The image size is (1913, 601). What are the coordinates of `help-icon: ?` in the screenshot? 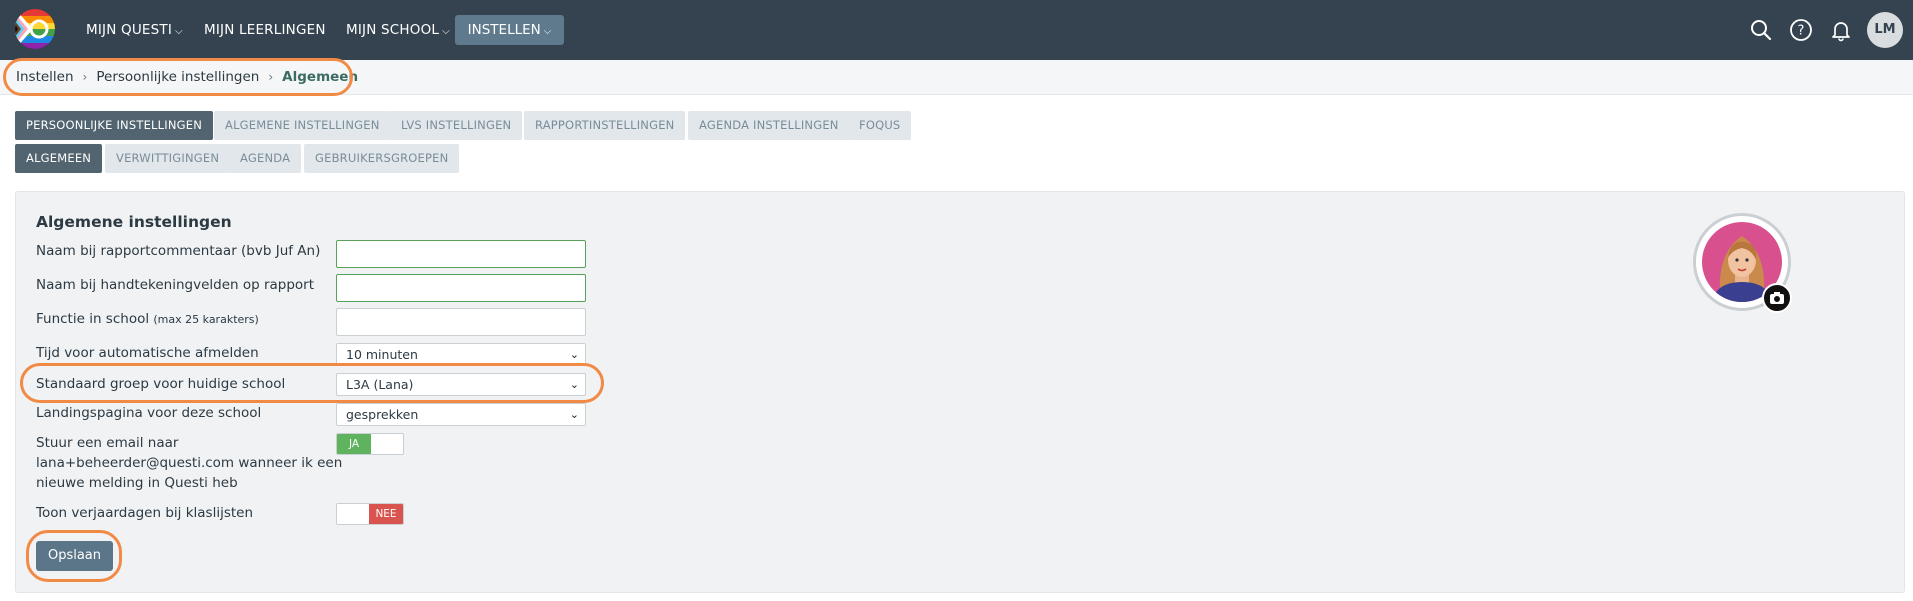 It's located at (1801, 30).